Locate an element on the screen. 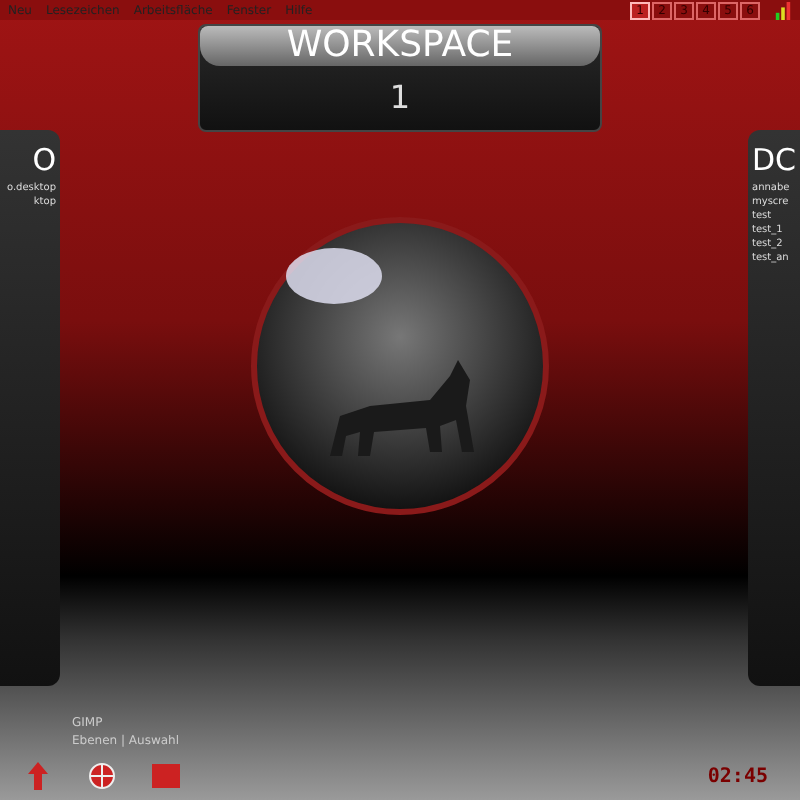 This screenshot has height=800, width=800. panel-title: O is located at coordinates (43, 161).